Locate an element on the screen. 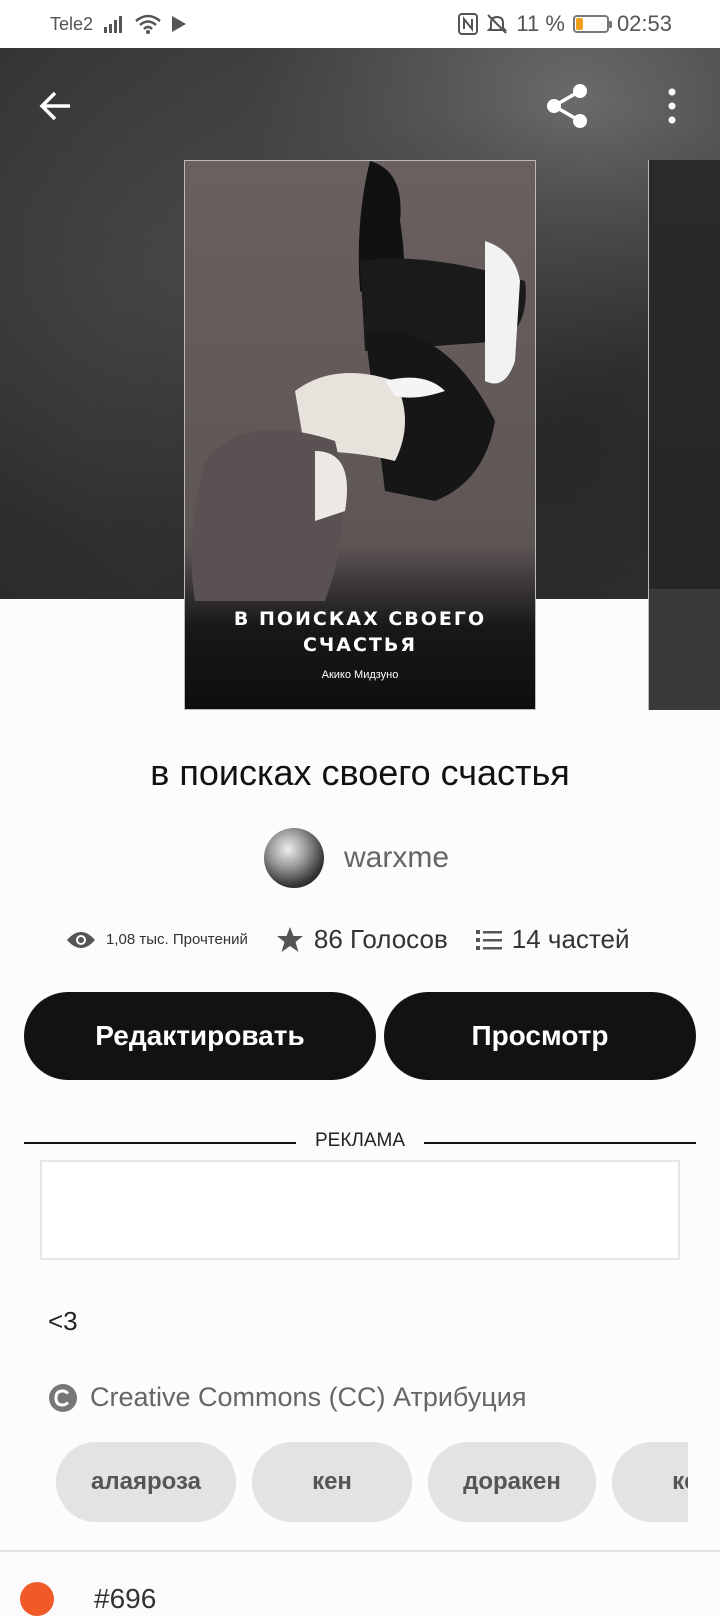 The image size is (720, 1616). ranking-icon is located at coordinates (37, 1599).